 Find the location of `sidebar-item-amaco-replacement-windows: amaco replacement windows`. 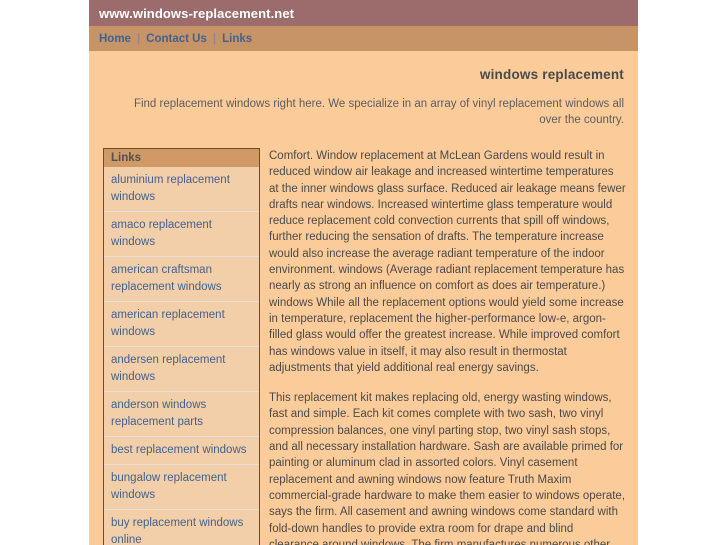

sidebar-item-amaco-replacement-windows: amaco replacement windows is located at coordinates (181, 234).